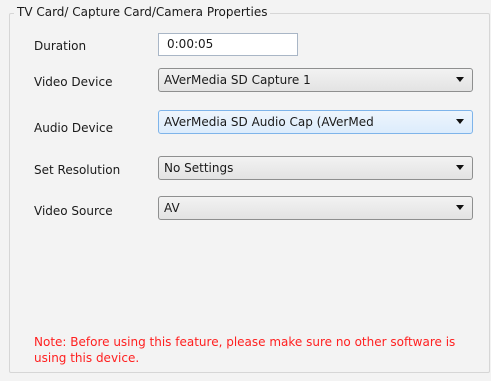 This screenshot has width=491, height=381. What do you see at coordinates (269, 122) in the screenshot?
I see `audio-device-value: AVerMedia SD Audio Cap (AVerMed` at bounding box center [269, 122].